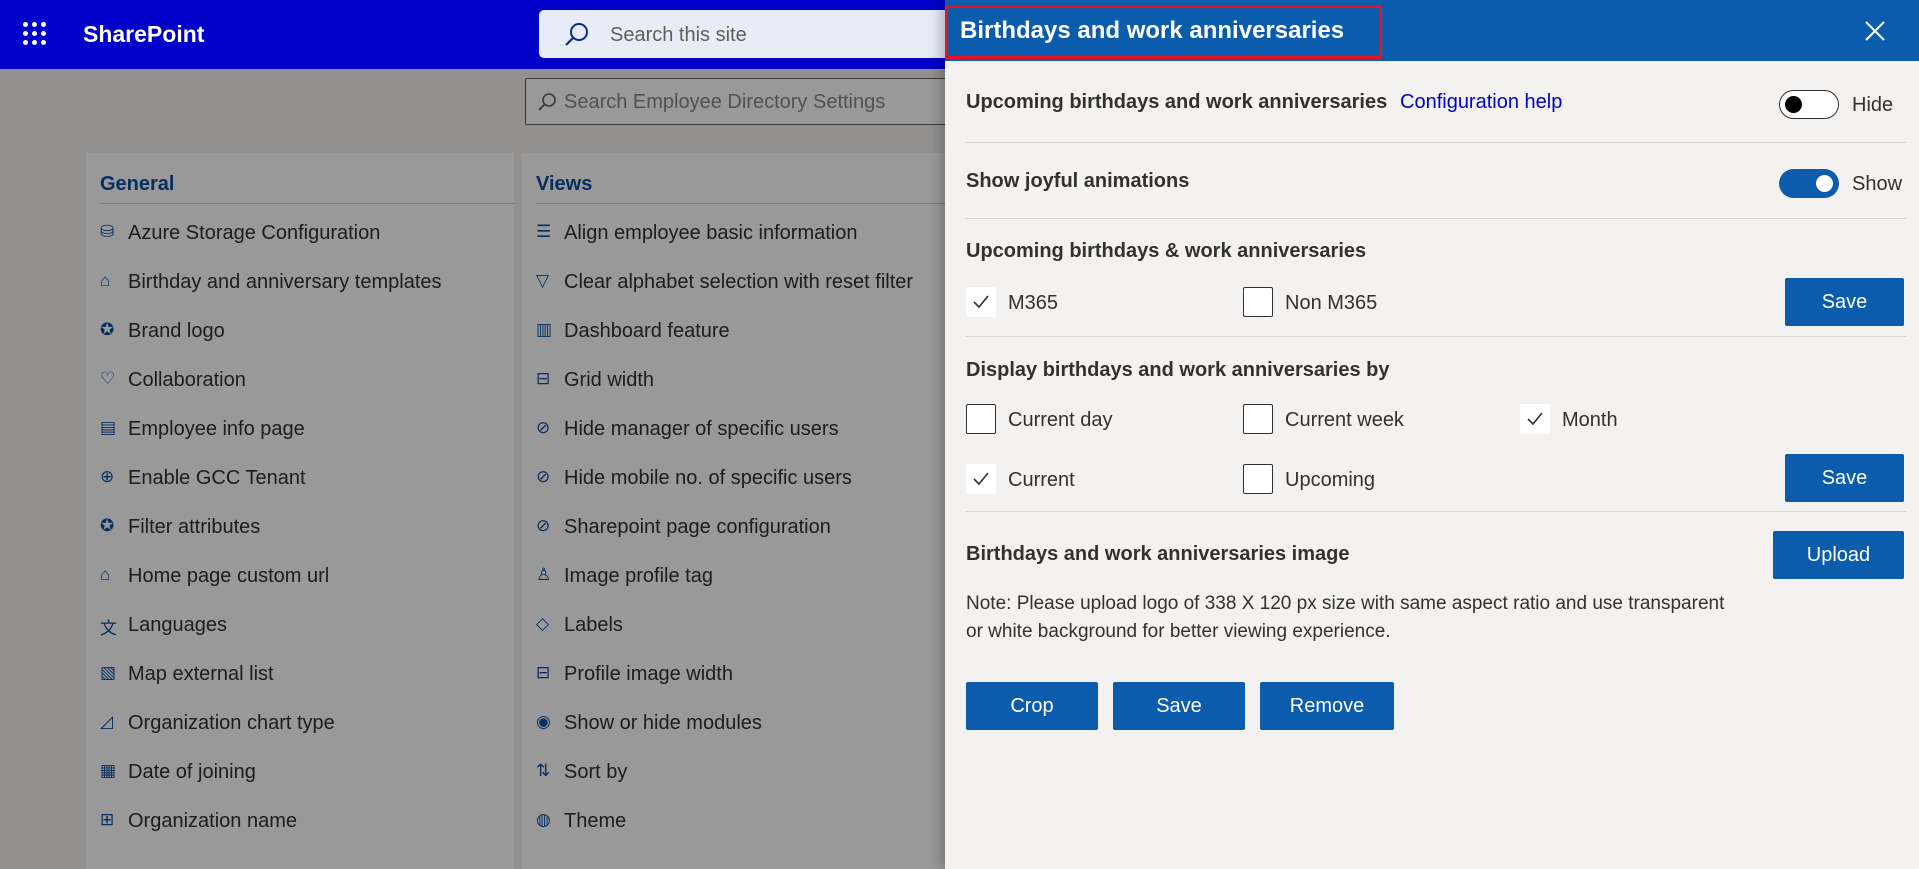 The height and width of the screenshot is (869, 1919). Describe the element at coordinates (1060, 420) in the screenshot. I see `current-day-label: Current day` at that location.